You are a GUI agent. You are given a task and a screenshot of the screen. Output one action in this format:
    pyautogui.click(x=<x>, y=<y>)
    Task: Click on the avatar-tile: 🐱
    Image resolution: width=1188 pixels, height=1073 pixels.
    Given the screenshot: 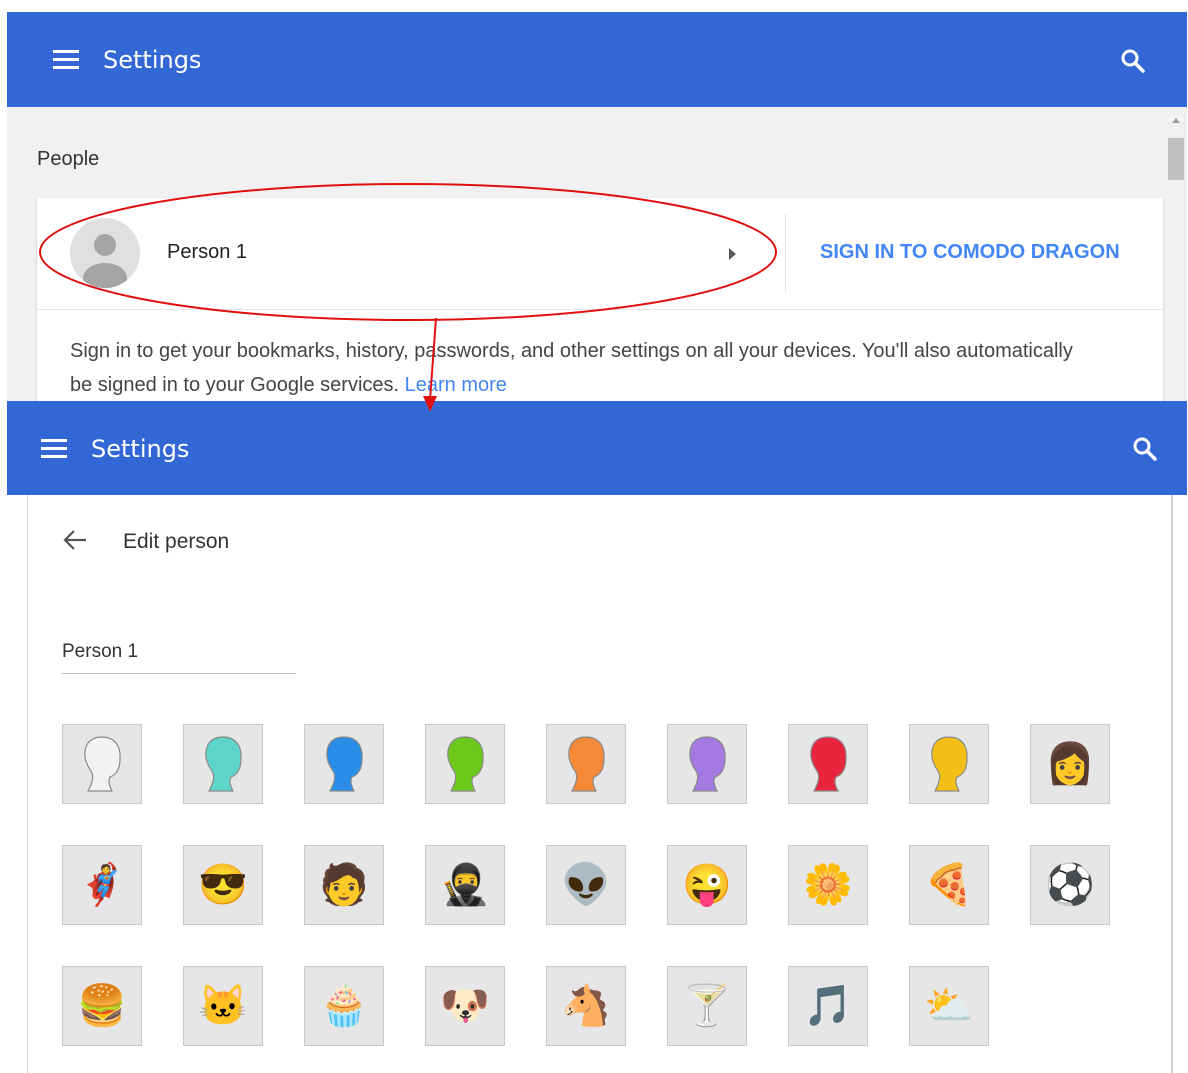 What is the action you would take?
    pyautogui.click(x=223, y=1006)
    